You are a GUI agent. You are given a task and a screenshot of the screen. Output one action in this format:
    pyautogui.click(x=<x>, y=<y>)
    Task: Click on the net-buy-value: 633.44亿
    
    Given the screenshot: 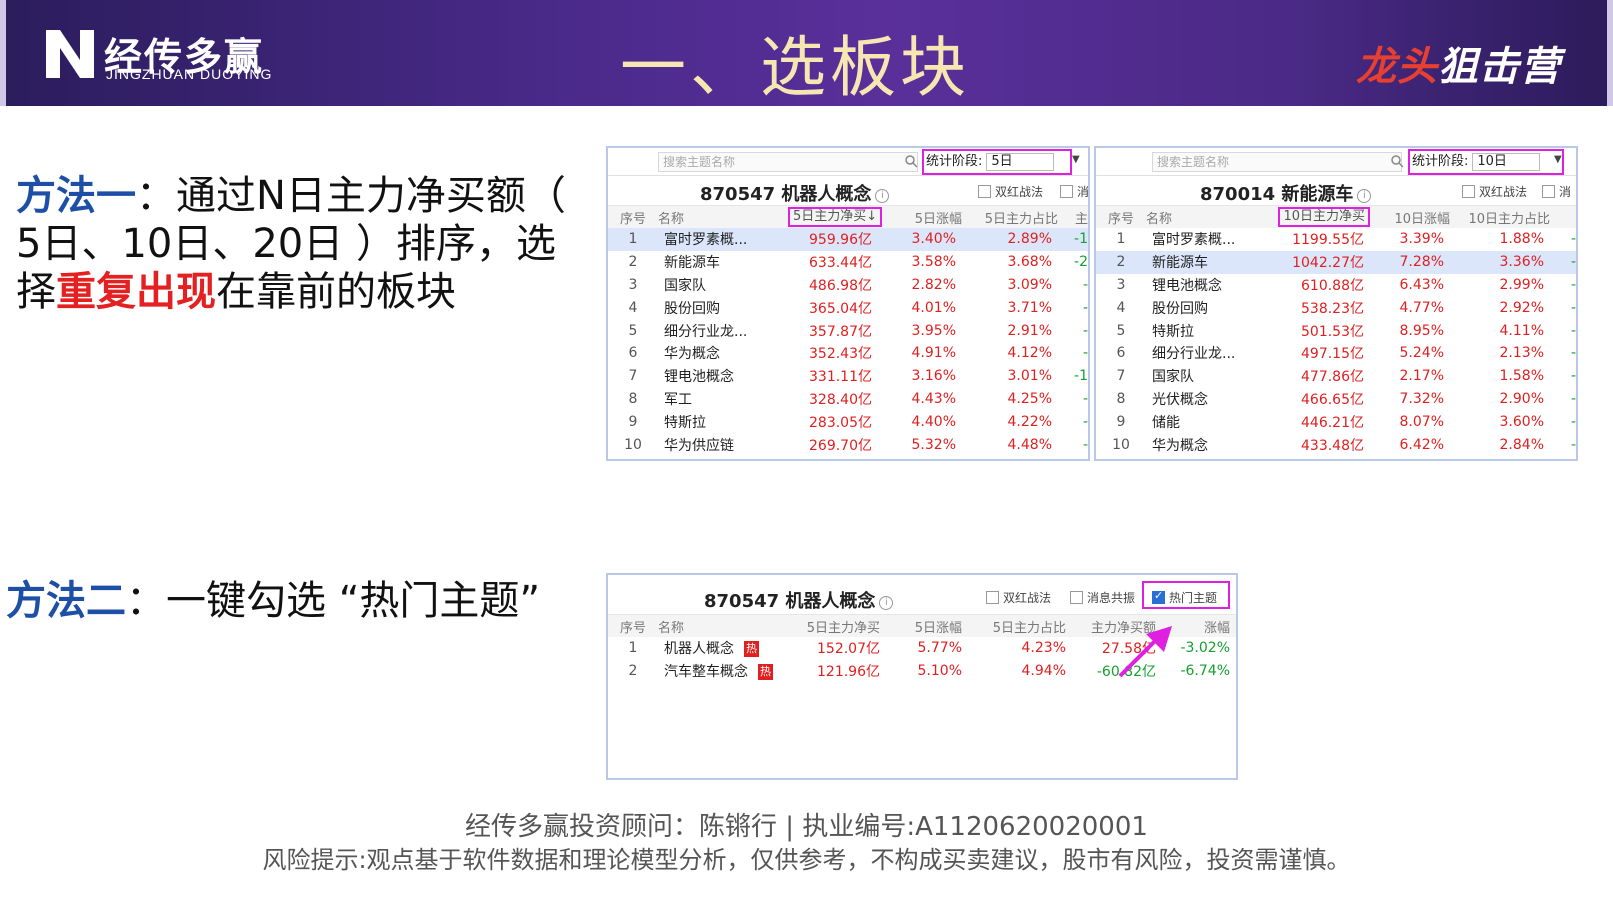 What is the action you would take?
    pyautogui.click(x=840, y=263)
    